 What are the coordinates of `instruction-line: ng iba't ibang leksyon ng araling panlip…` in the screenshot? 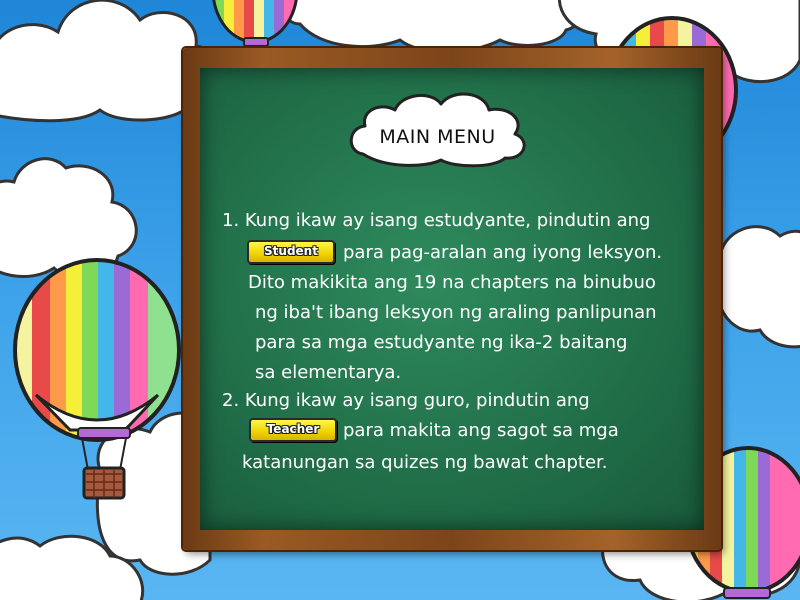 It's located at (456, 312).